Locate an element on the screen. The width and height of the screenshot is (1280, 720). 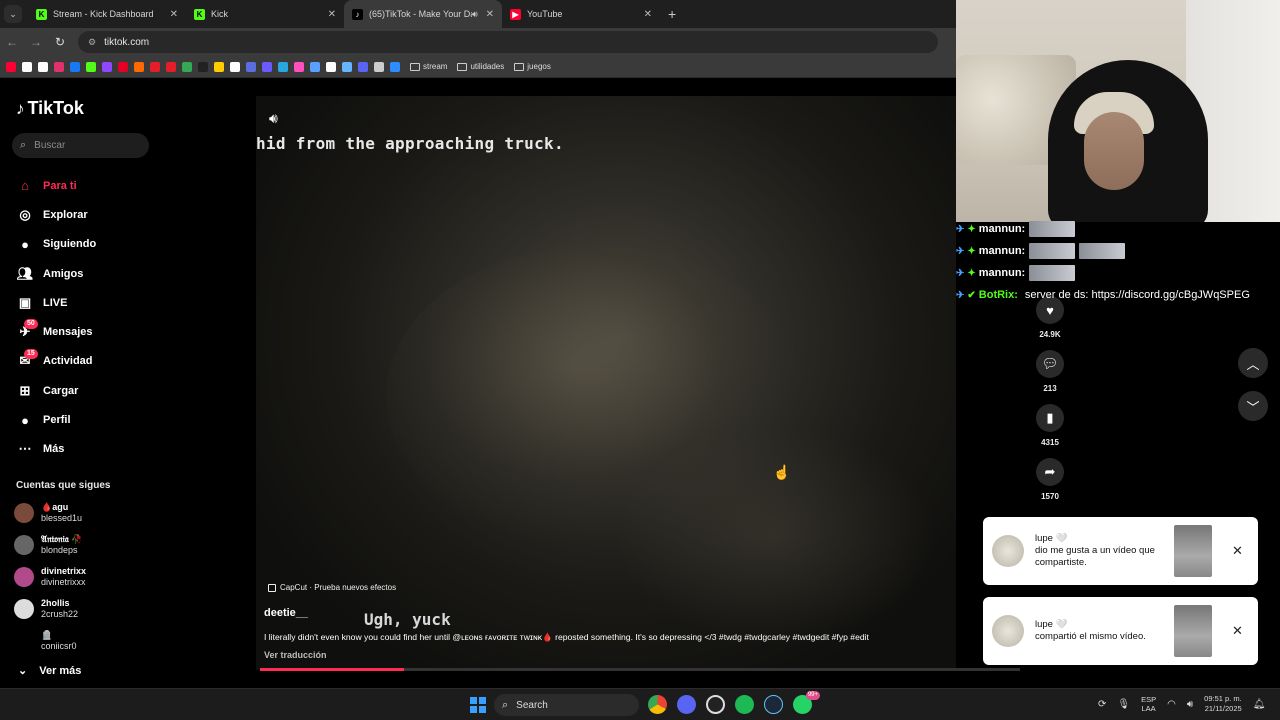
following-item: 🪦 coniicsr0 is located at coordinates (84, 641).